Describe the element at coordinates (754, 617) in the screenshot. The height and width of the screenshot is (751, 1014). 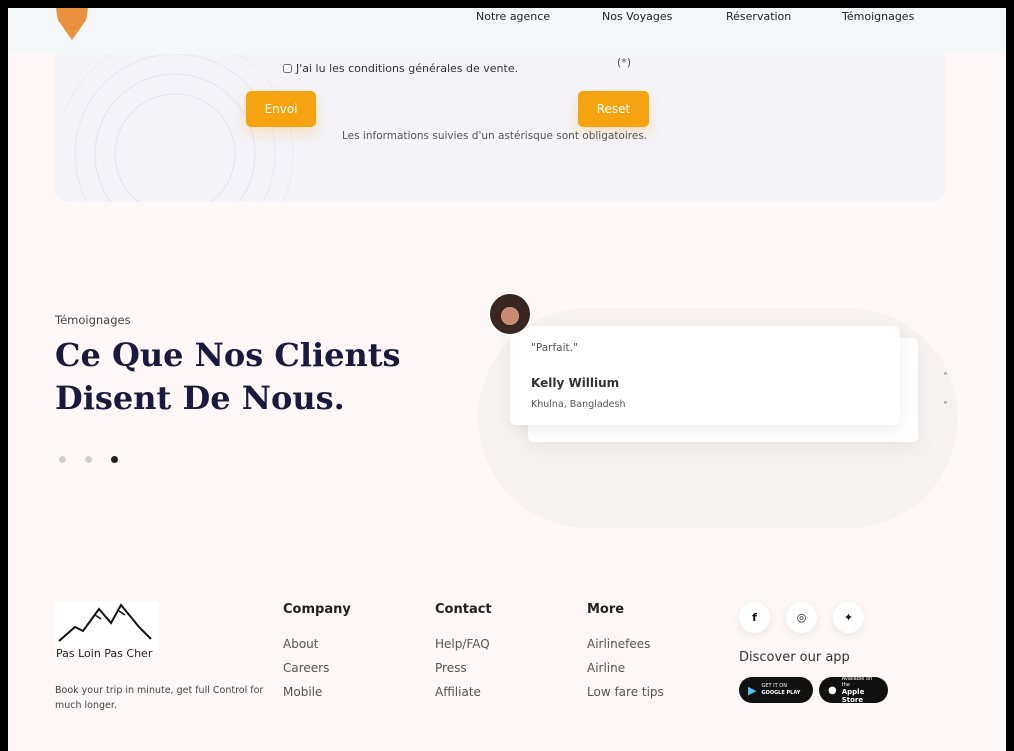
I see `facebook-icon: f` at that location.